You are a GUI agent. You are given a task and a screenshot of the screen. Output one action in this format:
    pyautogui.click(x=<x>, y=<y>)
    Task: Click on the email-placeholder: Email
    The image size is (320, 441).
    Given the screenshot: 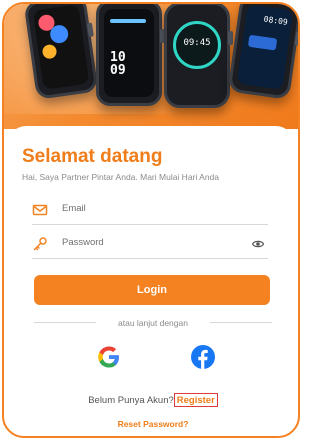 What is the action you would take?
    pyautogui.click(x=74, y=208)
    